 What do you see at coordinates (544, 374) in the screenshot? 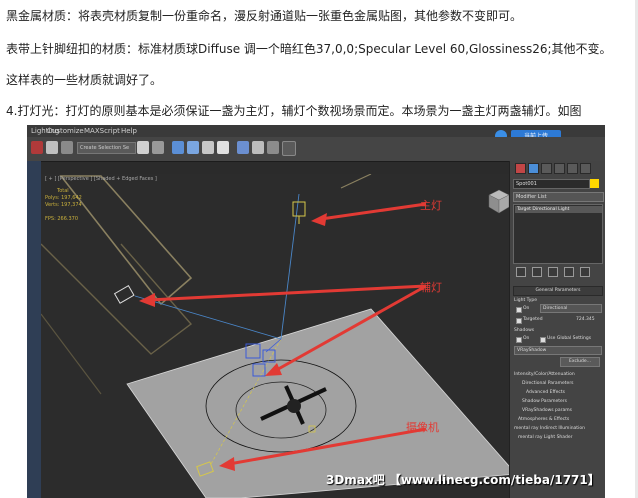
I see `rollout-intensity: Intensity/Color/Attenuation` at bounding box center [544, 374].